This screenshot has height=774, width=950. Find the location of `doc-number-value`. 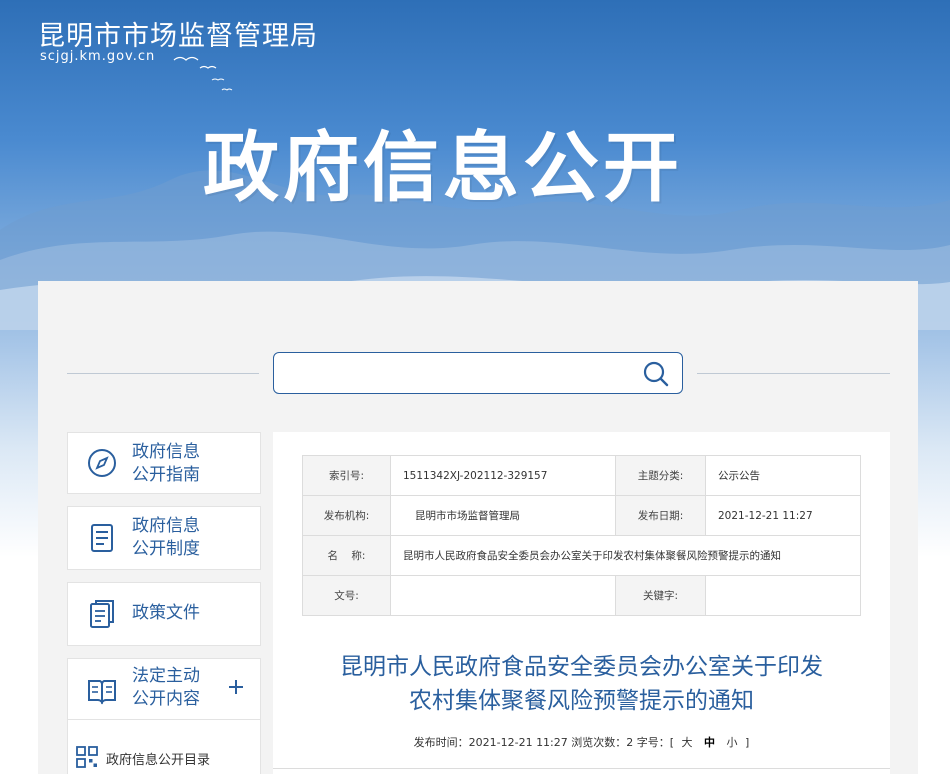

doc-number-value is located at coordinates (503, 595).